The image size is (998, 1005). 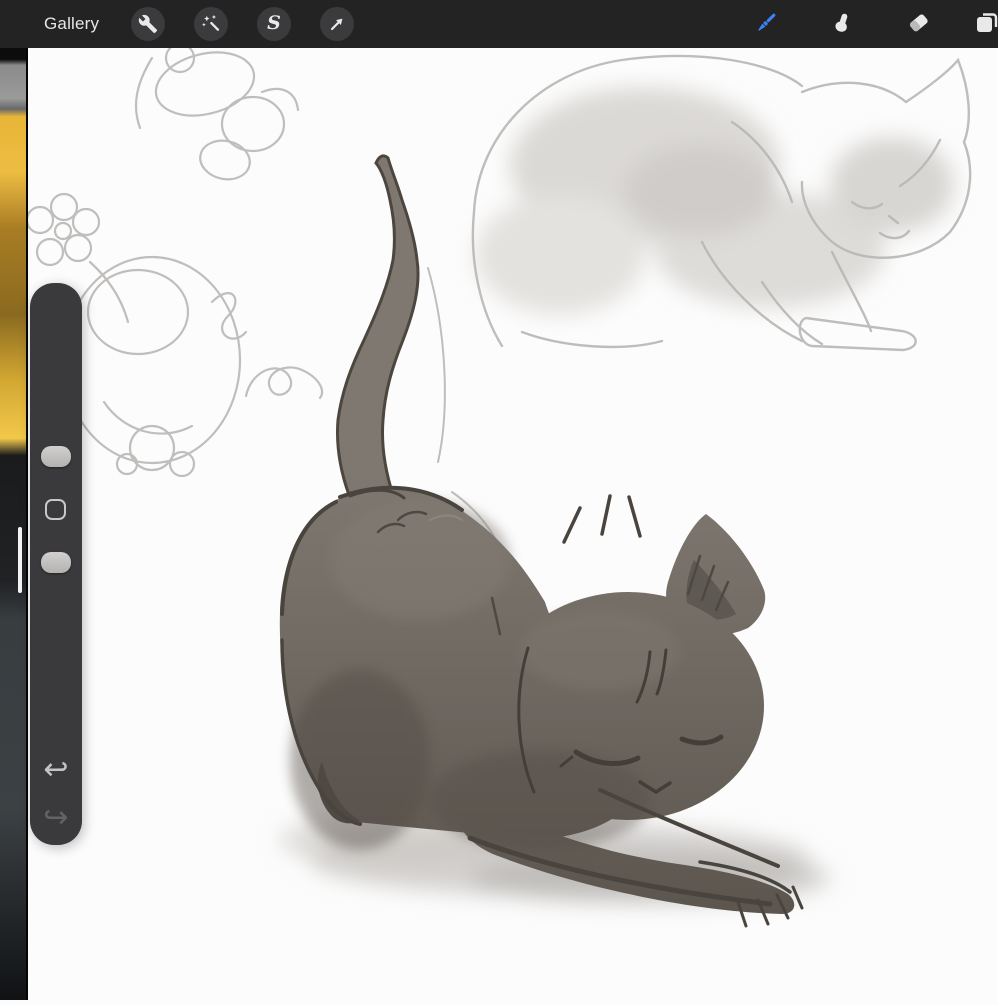 I want to click on erase-tool-button, so click(x=918, y=24).